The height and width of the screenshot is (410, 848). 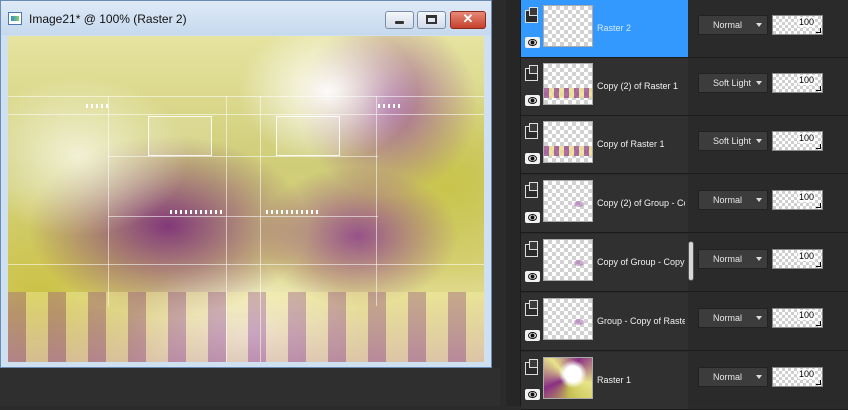 I want to click on window-title: Image21* @ 100% (Raster 2), so click(x=108, y=19).